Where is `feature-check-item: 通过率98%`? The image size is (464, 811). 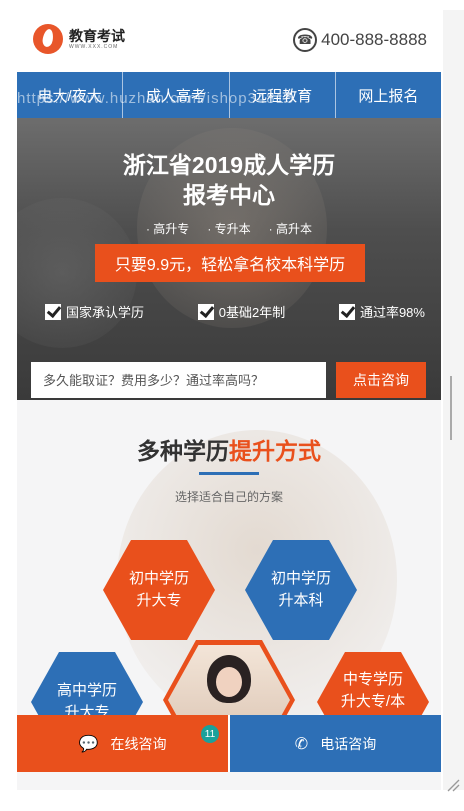
feature-check-item: 通过率98% is located at coordinates (381, 311).